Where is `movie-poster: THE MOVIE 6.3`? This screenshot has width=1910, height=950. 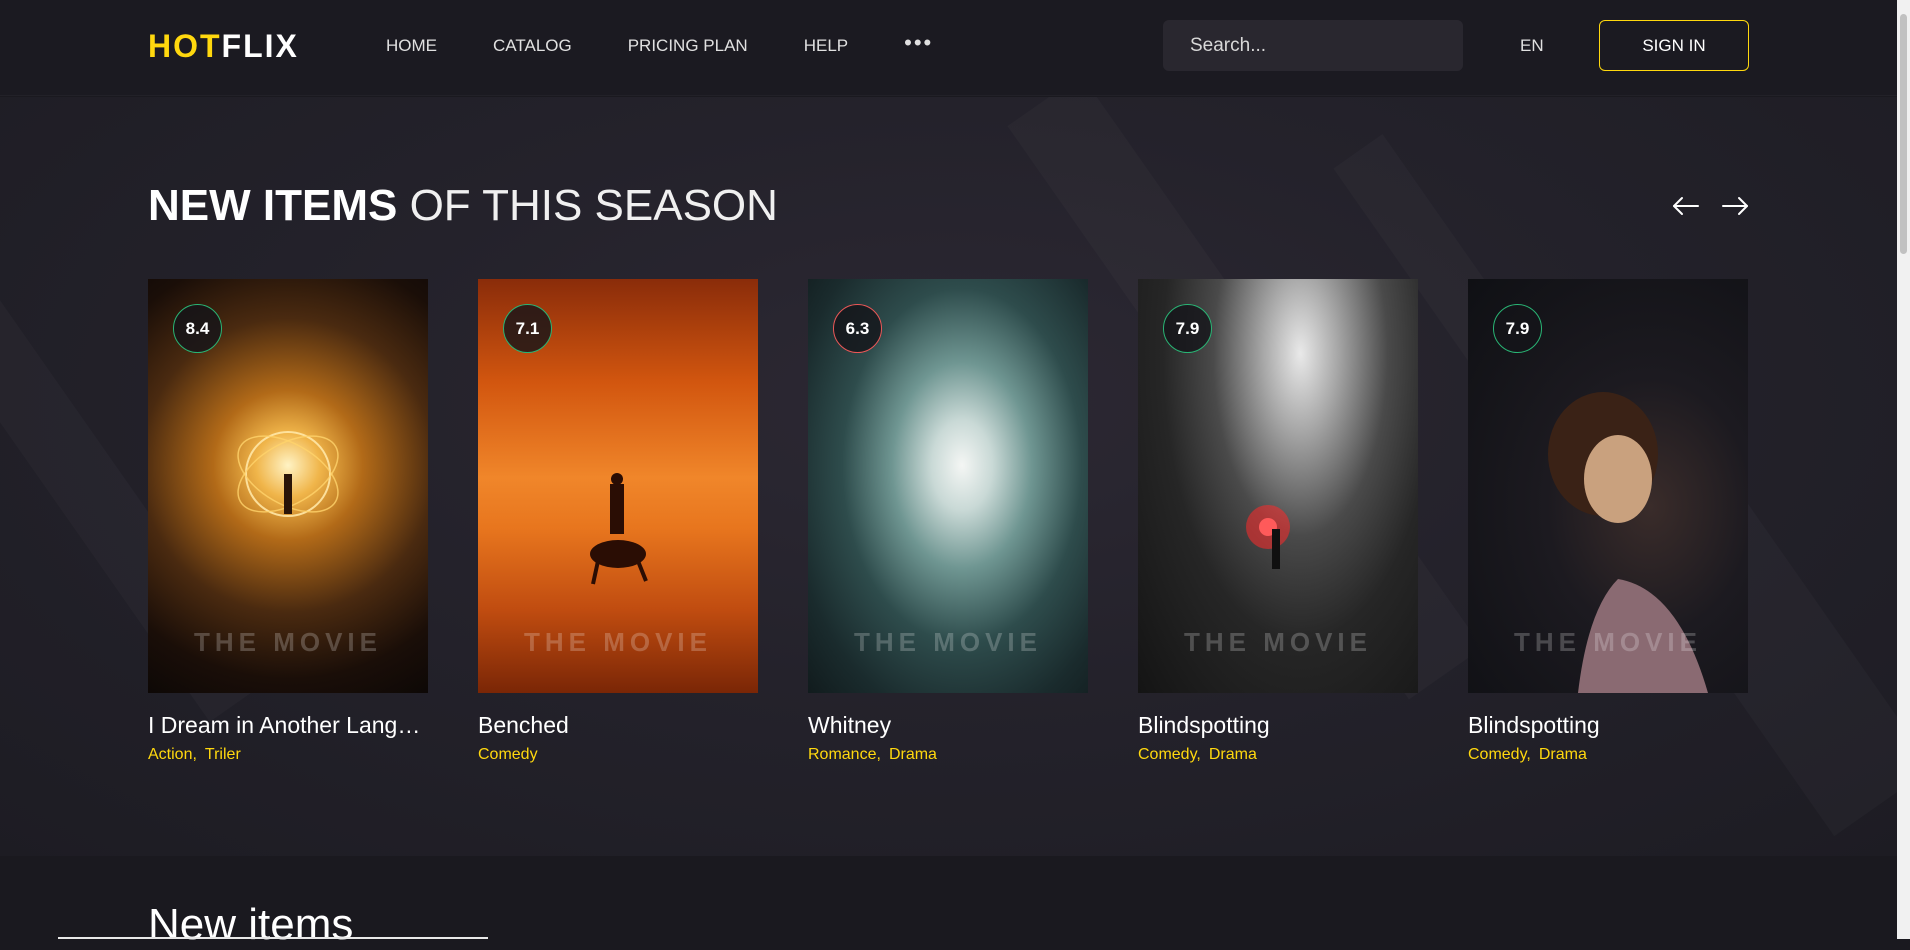 movie-poster: THE MOVIE 6.3 is located at coordinates (948, 486).